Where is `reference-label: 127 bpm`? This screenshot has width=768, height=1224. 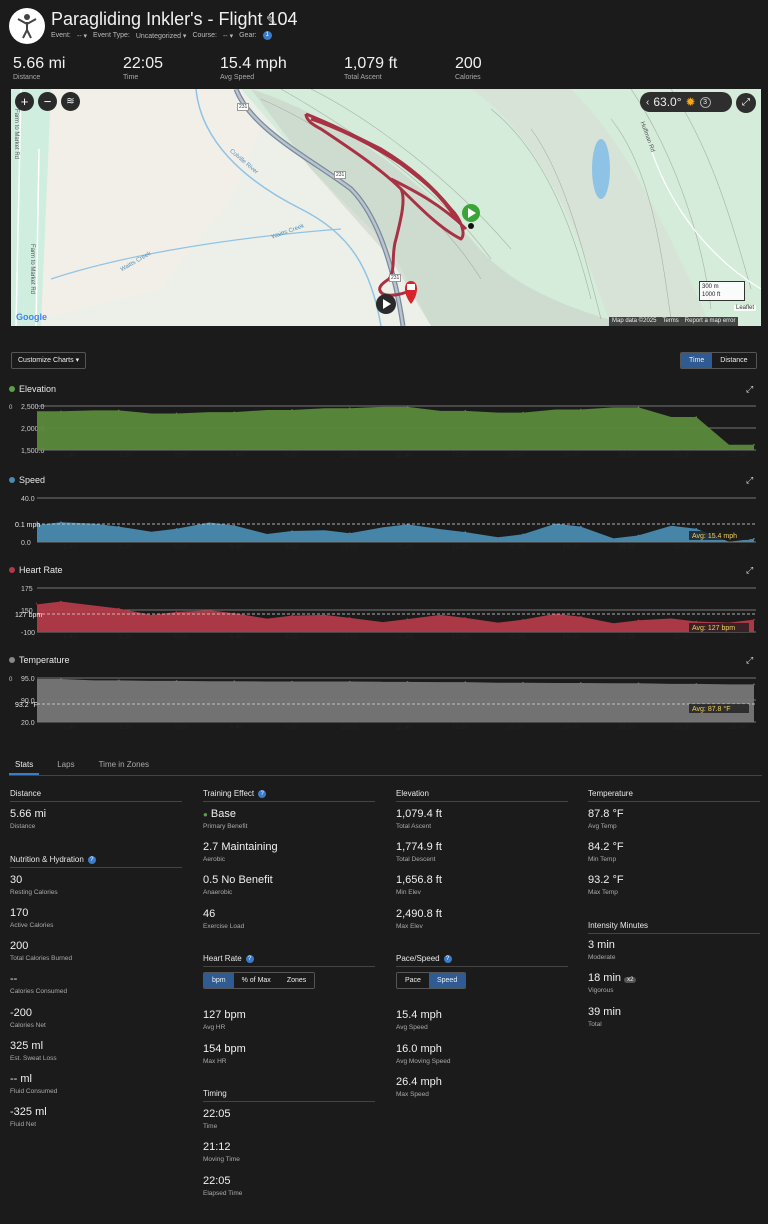 reference-label: 127 bpm is located at coordinates (28, 615).